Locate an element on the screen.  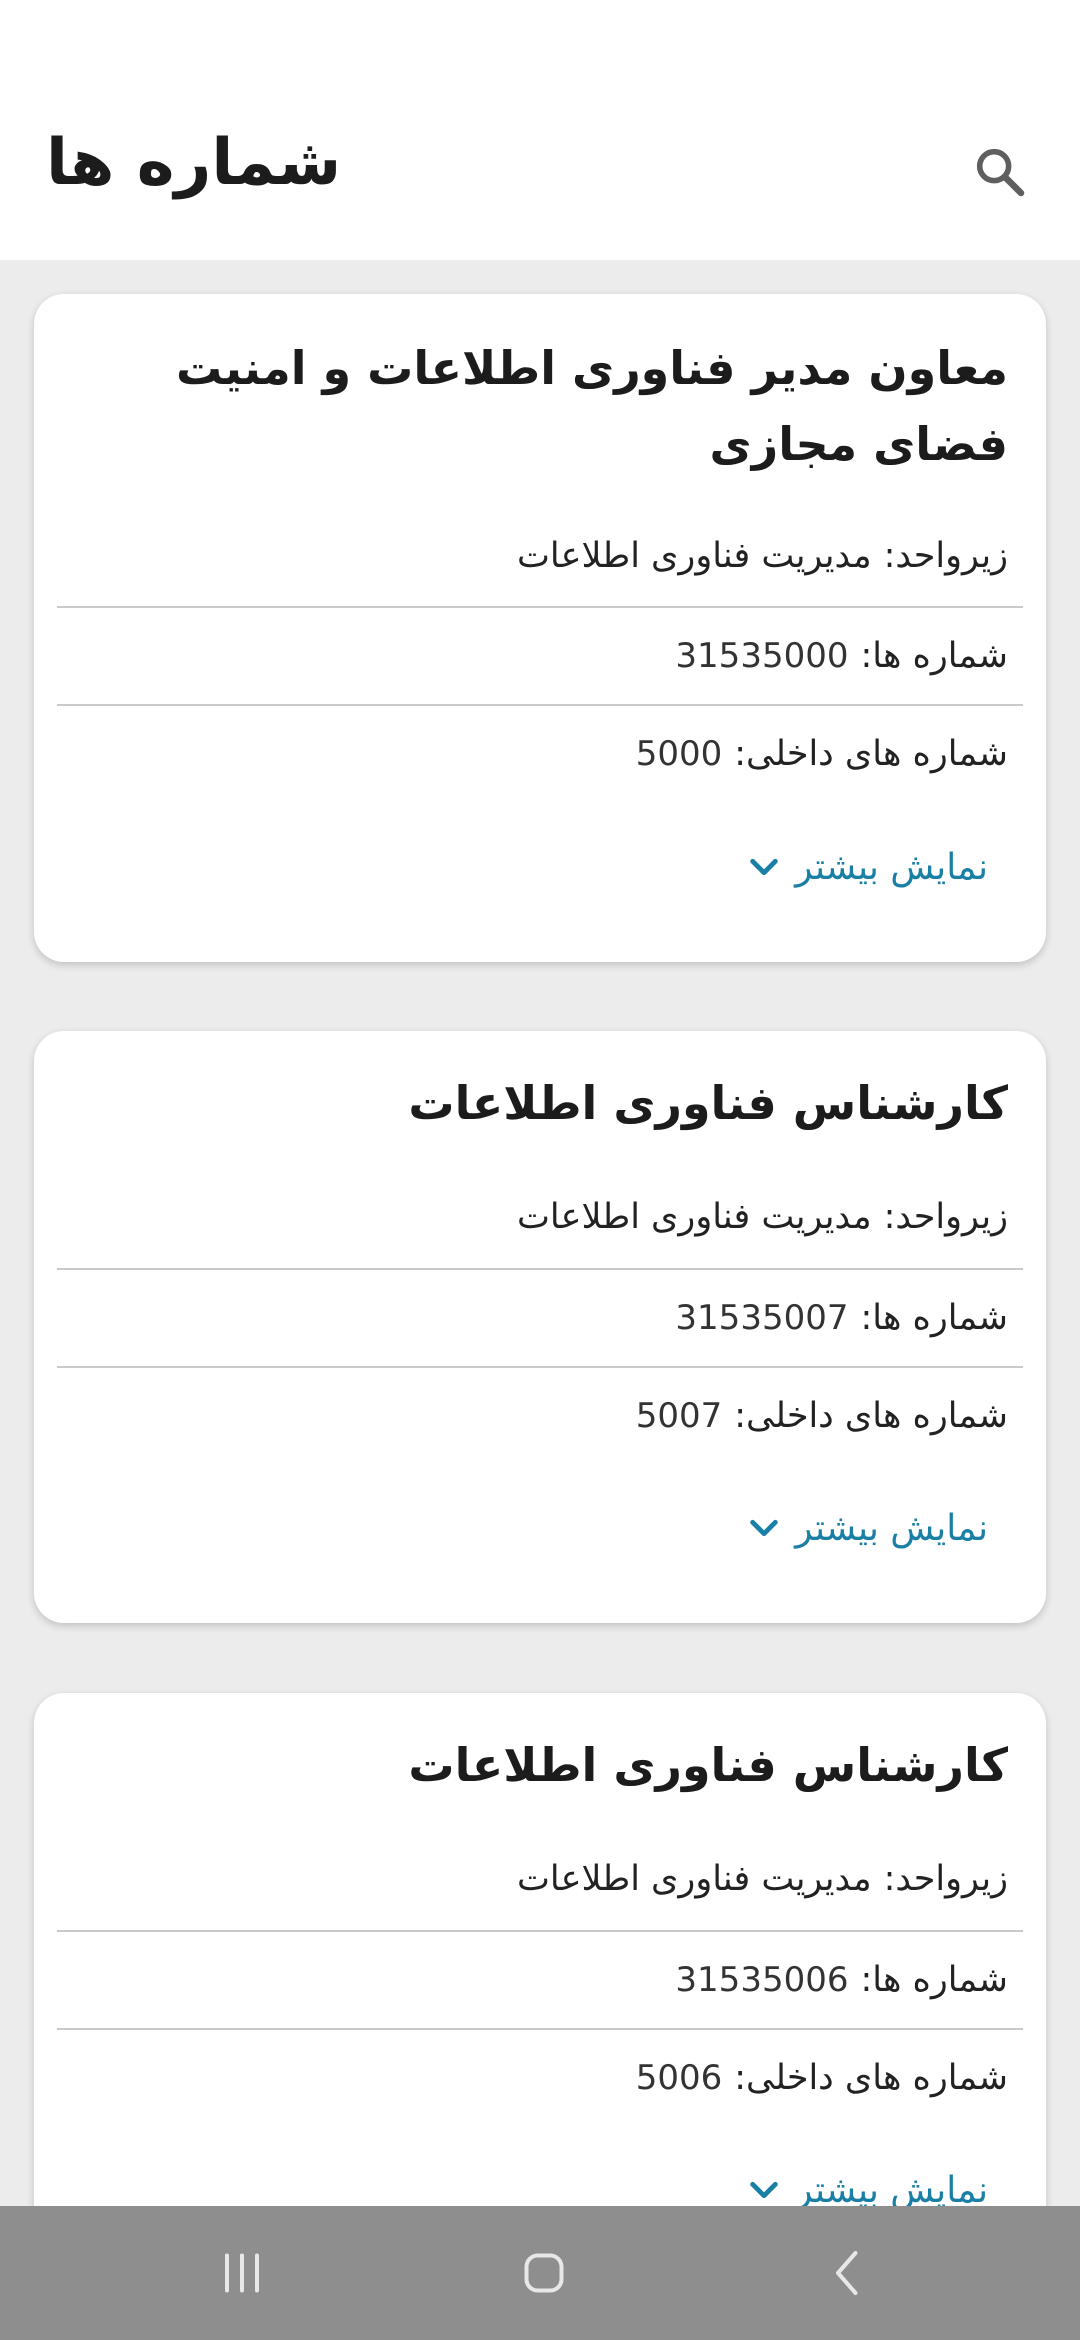
internal-row: شماره های داخلی: 5006 is located at coordinates (532, 2078).